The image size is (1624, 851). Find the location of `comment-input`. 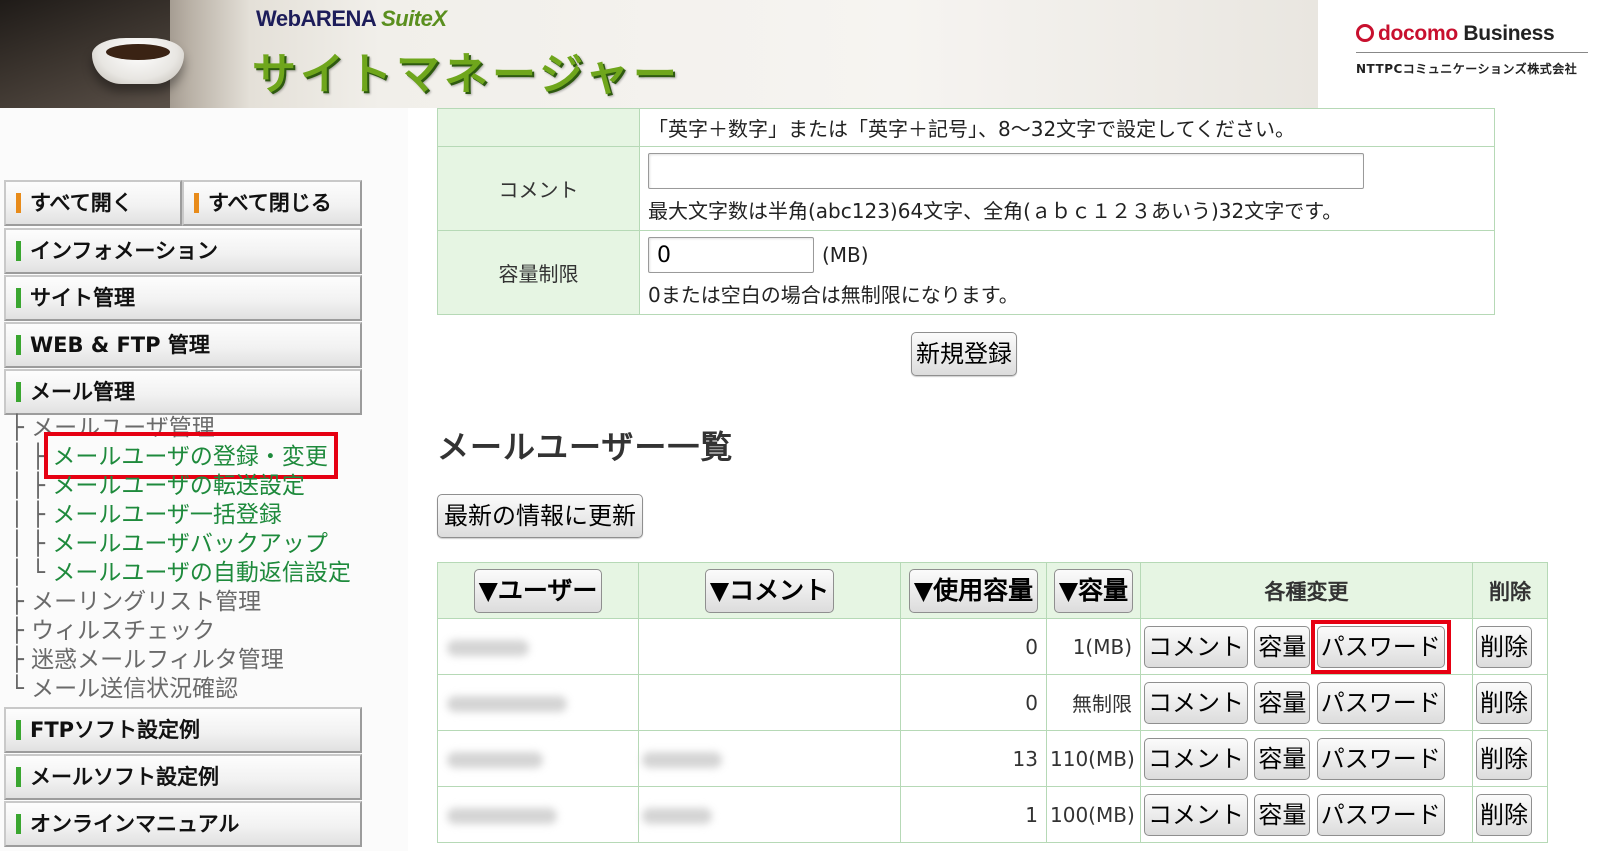

comment-input is located at coordinates (1006, 171).